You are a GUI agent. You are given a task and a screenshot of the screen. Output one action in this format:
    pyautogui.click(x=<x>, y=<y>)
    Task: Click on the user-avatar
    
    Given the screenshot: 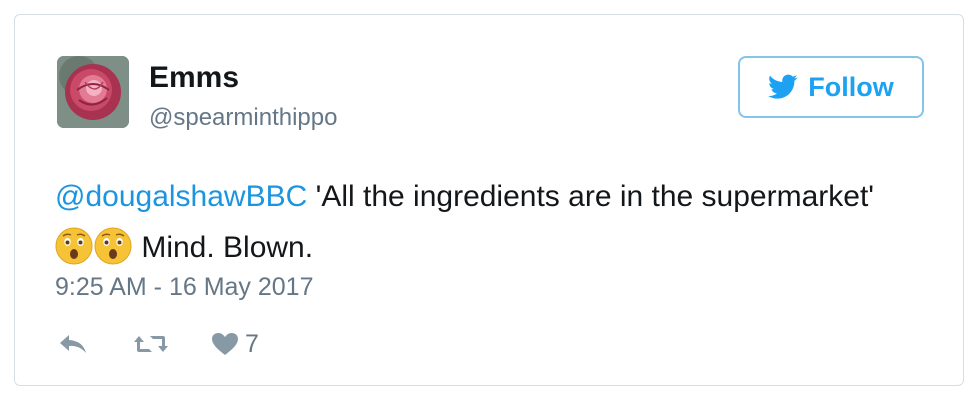 What is the action you would take?
    pyautogui.click(x=93, y=92)
    